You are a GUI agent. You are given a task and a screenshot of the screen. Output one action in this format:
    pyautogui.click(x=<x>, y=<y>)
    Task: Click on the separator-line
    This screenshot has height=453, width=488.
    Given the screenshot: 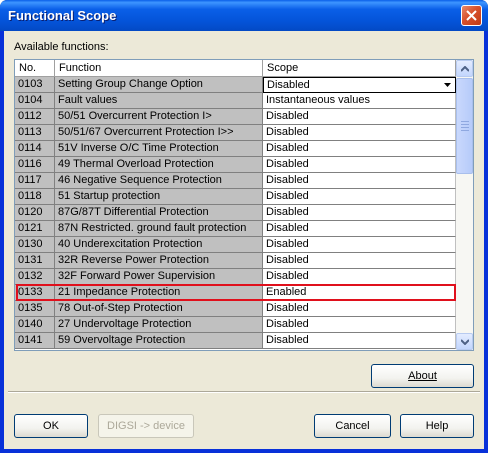 What is the action you would take?
    pyautogui.click(x=244, y=392)
    